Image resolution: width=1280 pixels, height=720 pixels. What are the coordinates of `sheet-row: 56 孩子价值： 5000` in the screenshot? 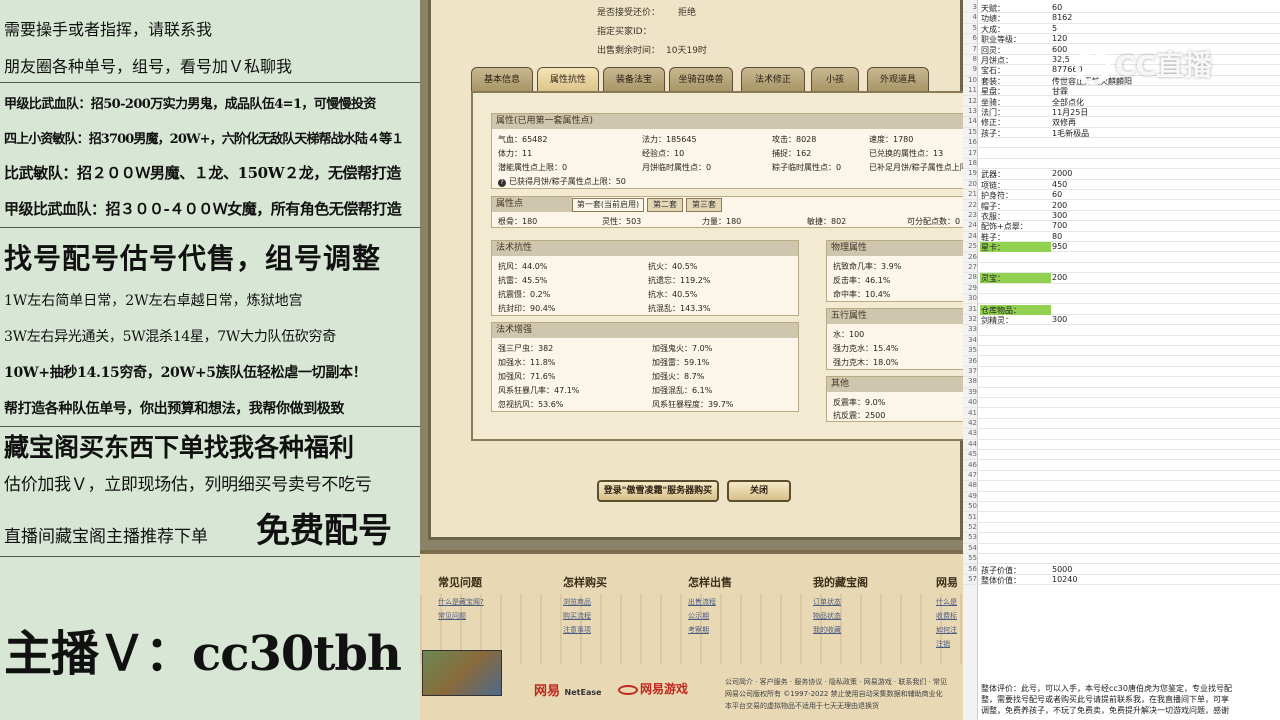 It's located at (1121, 570).